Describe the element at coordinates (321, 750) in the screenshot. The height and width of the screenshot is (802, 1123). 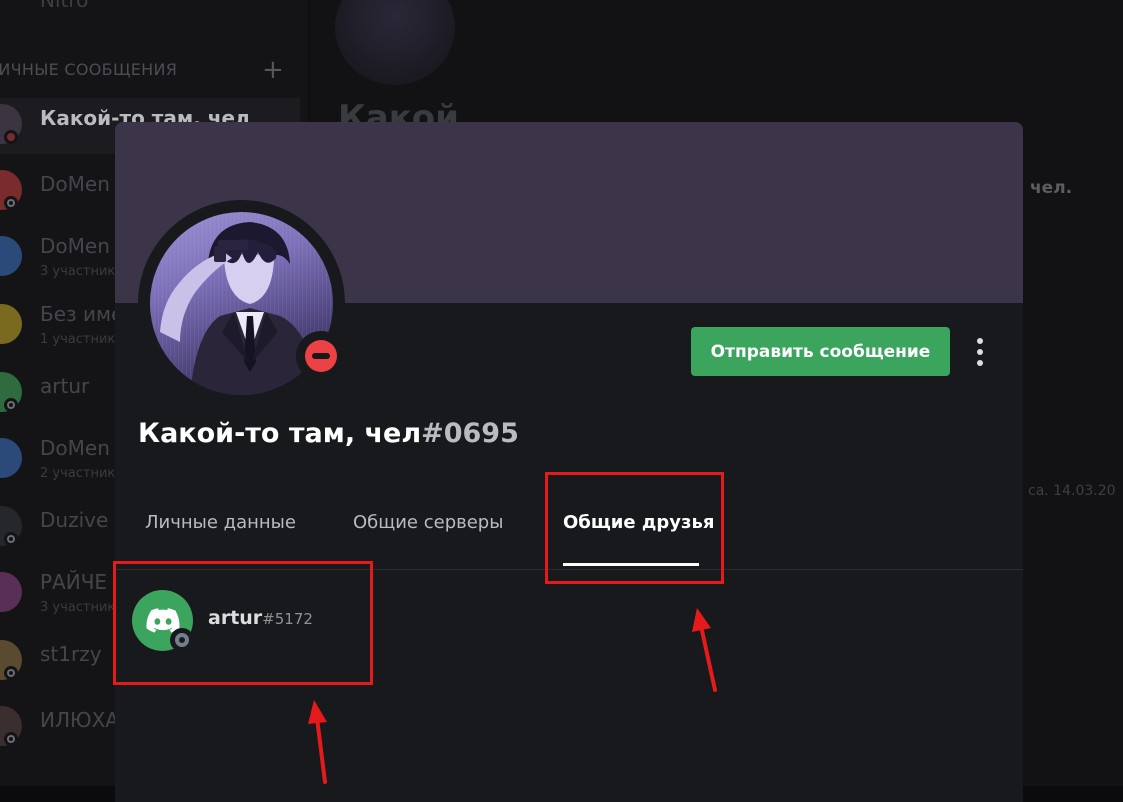
I see `arrow-to-friend` at that location.